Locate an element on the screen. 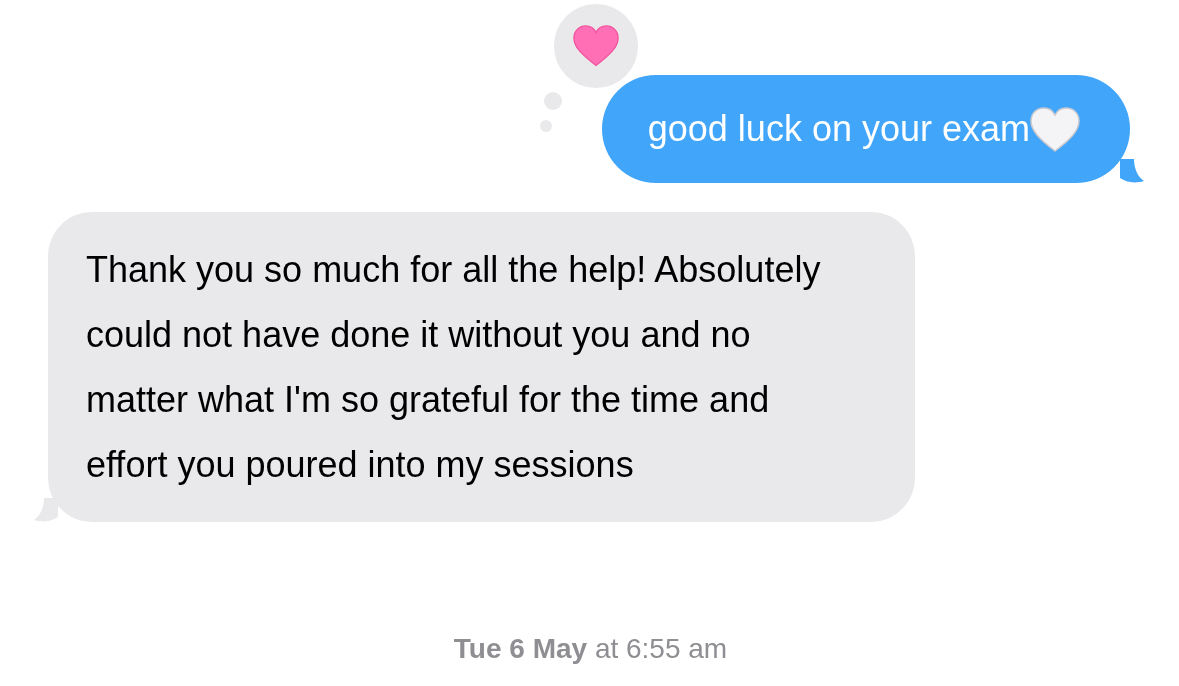 The height and width of the screenshot is (686, 1179). message-text: good luck on your exam is located at coordinates (838, 129).